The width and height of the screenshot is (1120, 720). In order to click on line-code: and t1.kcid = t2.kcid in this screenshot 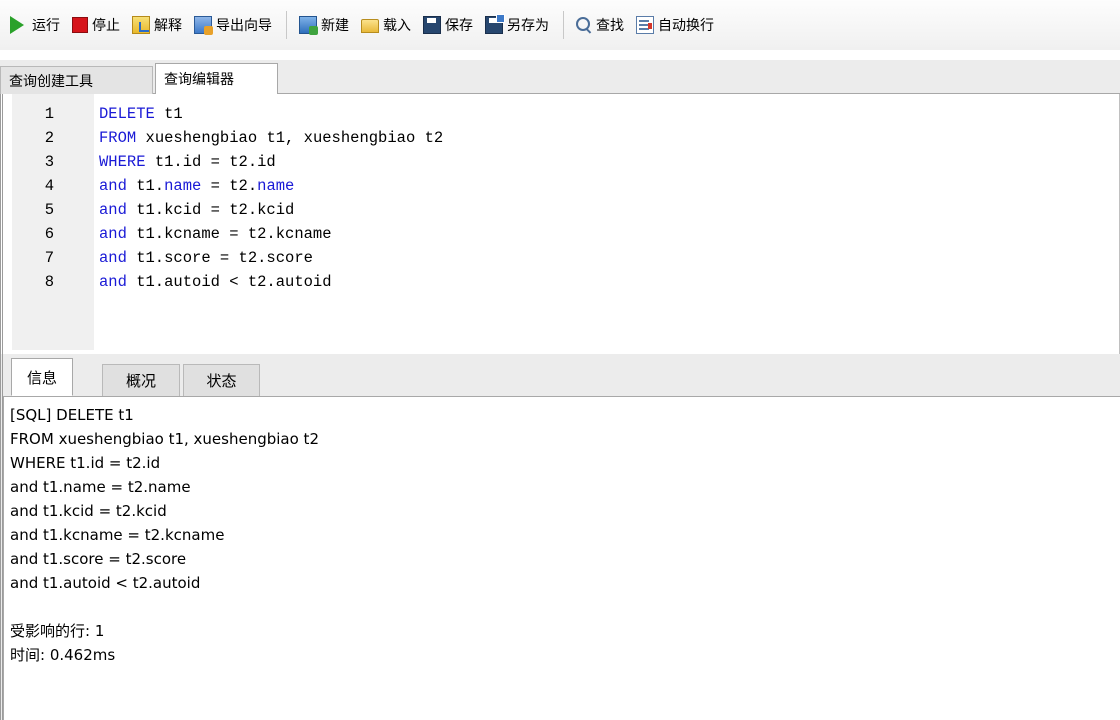, I will do `click(196, 210)`.